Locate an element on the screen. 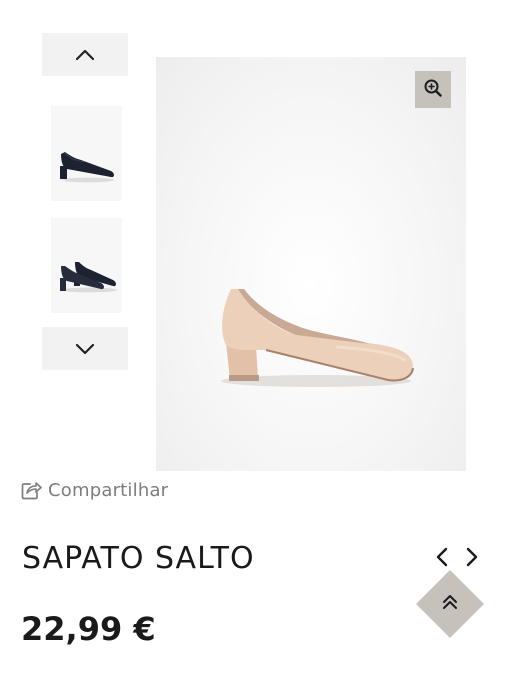 The height and width of the screenshot is (700, 510). product-price: 22,99 € is located at coordinates (88, 629).